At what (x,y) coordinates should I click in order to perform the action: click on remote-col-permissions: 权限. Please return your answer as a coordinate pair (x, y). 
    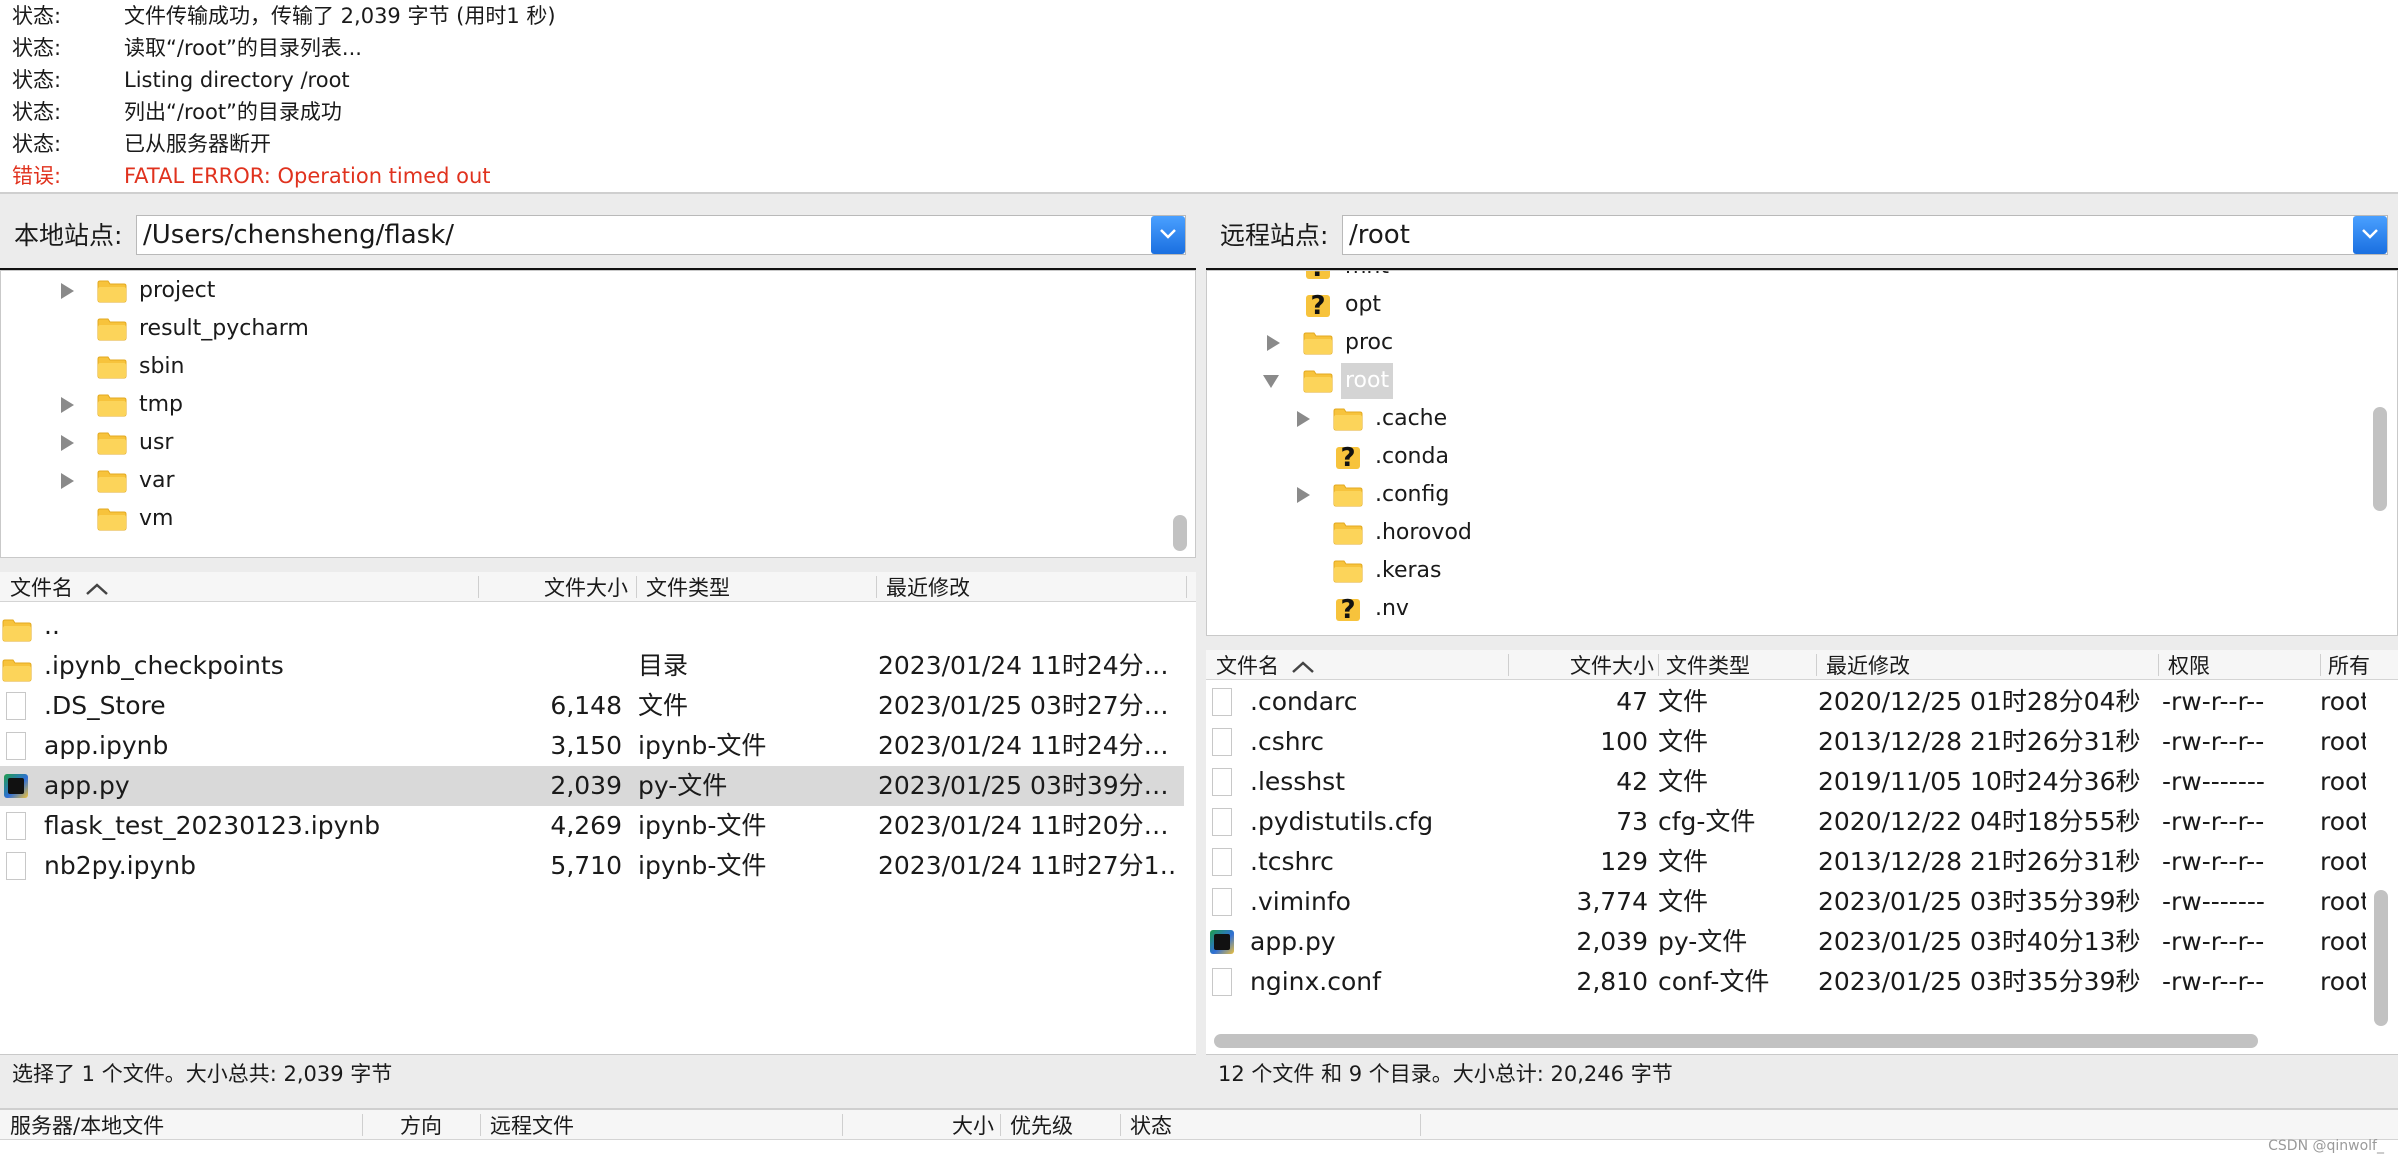
    Looking at the image, I should click on (2189, 665).